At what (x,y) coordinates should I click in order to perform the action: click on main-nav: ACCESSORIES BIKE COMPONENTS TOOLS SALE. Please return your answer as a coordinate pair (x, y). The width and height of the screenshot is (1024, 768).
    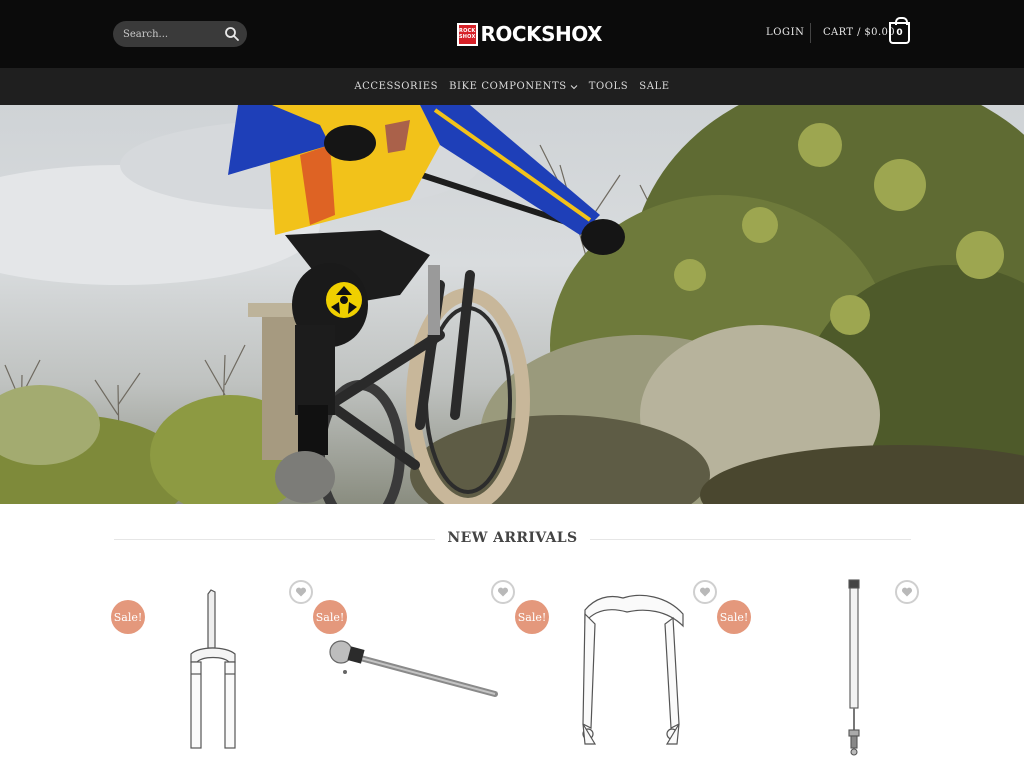
    Looking at the image, I should click on (512, 86).